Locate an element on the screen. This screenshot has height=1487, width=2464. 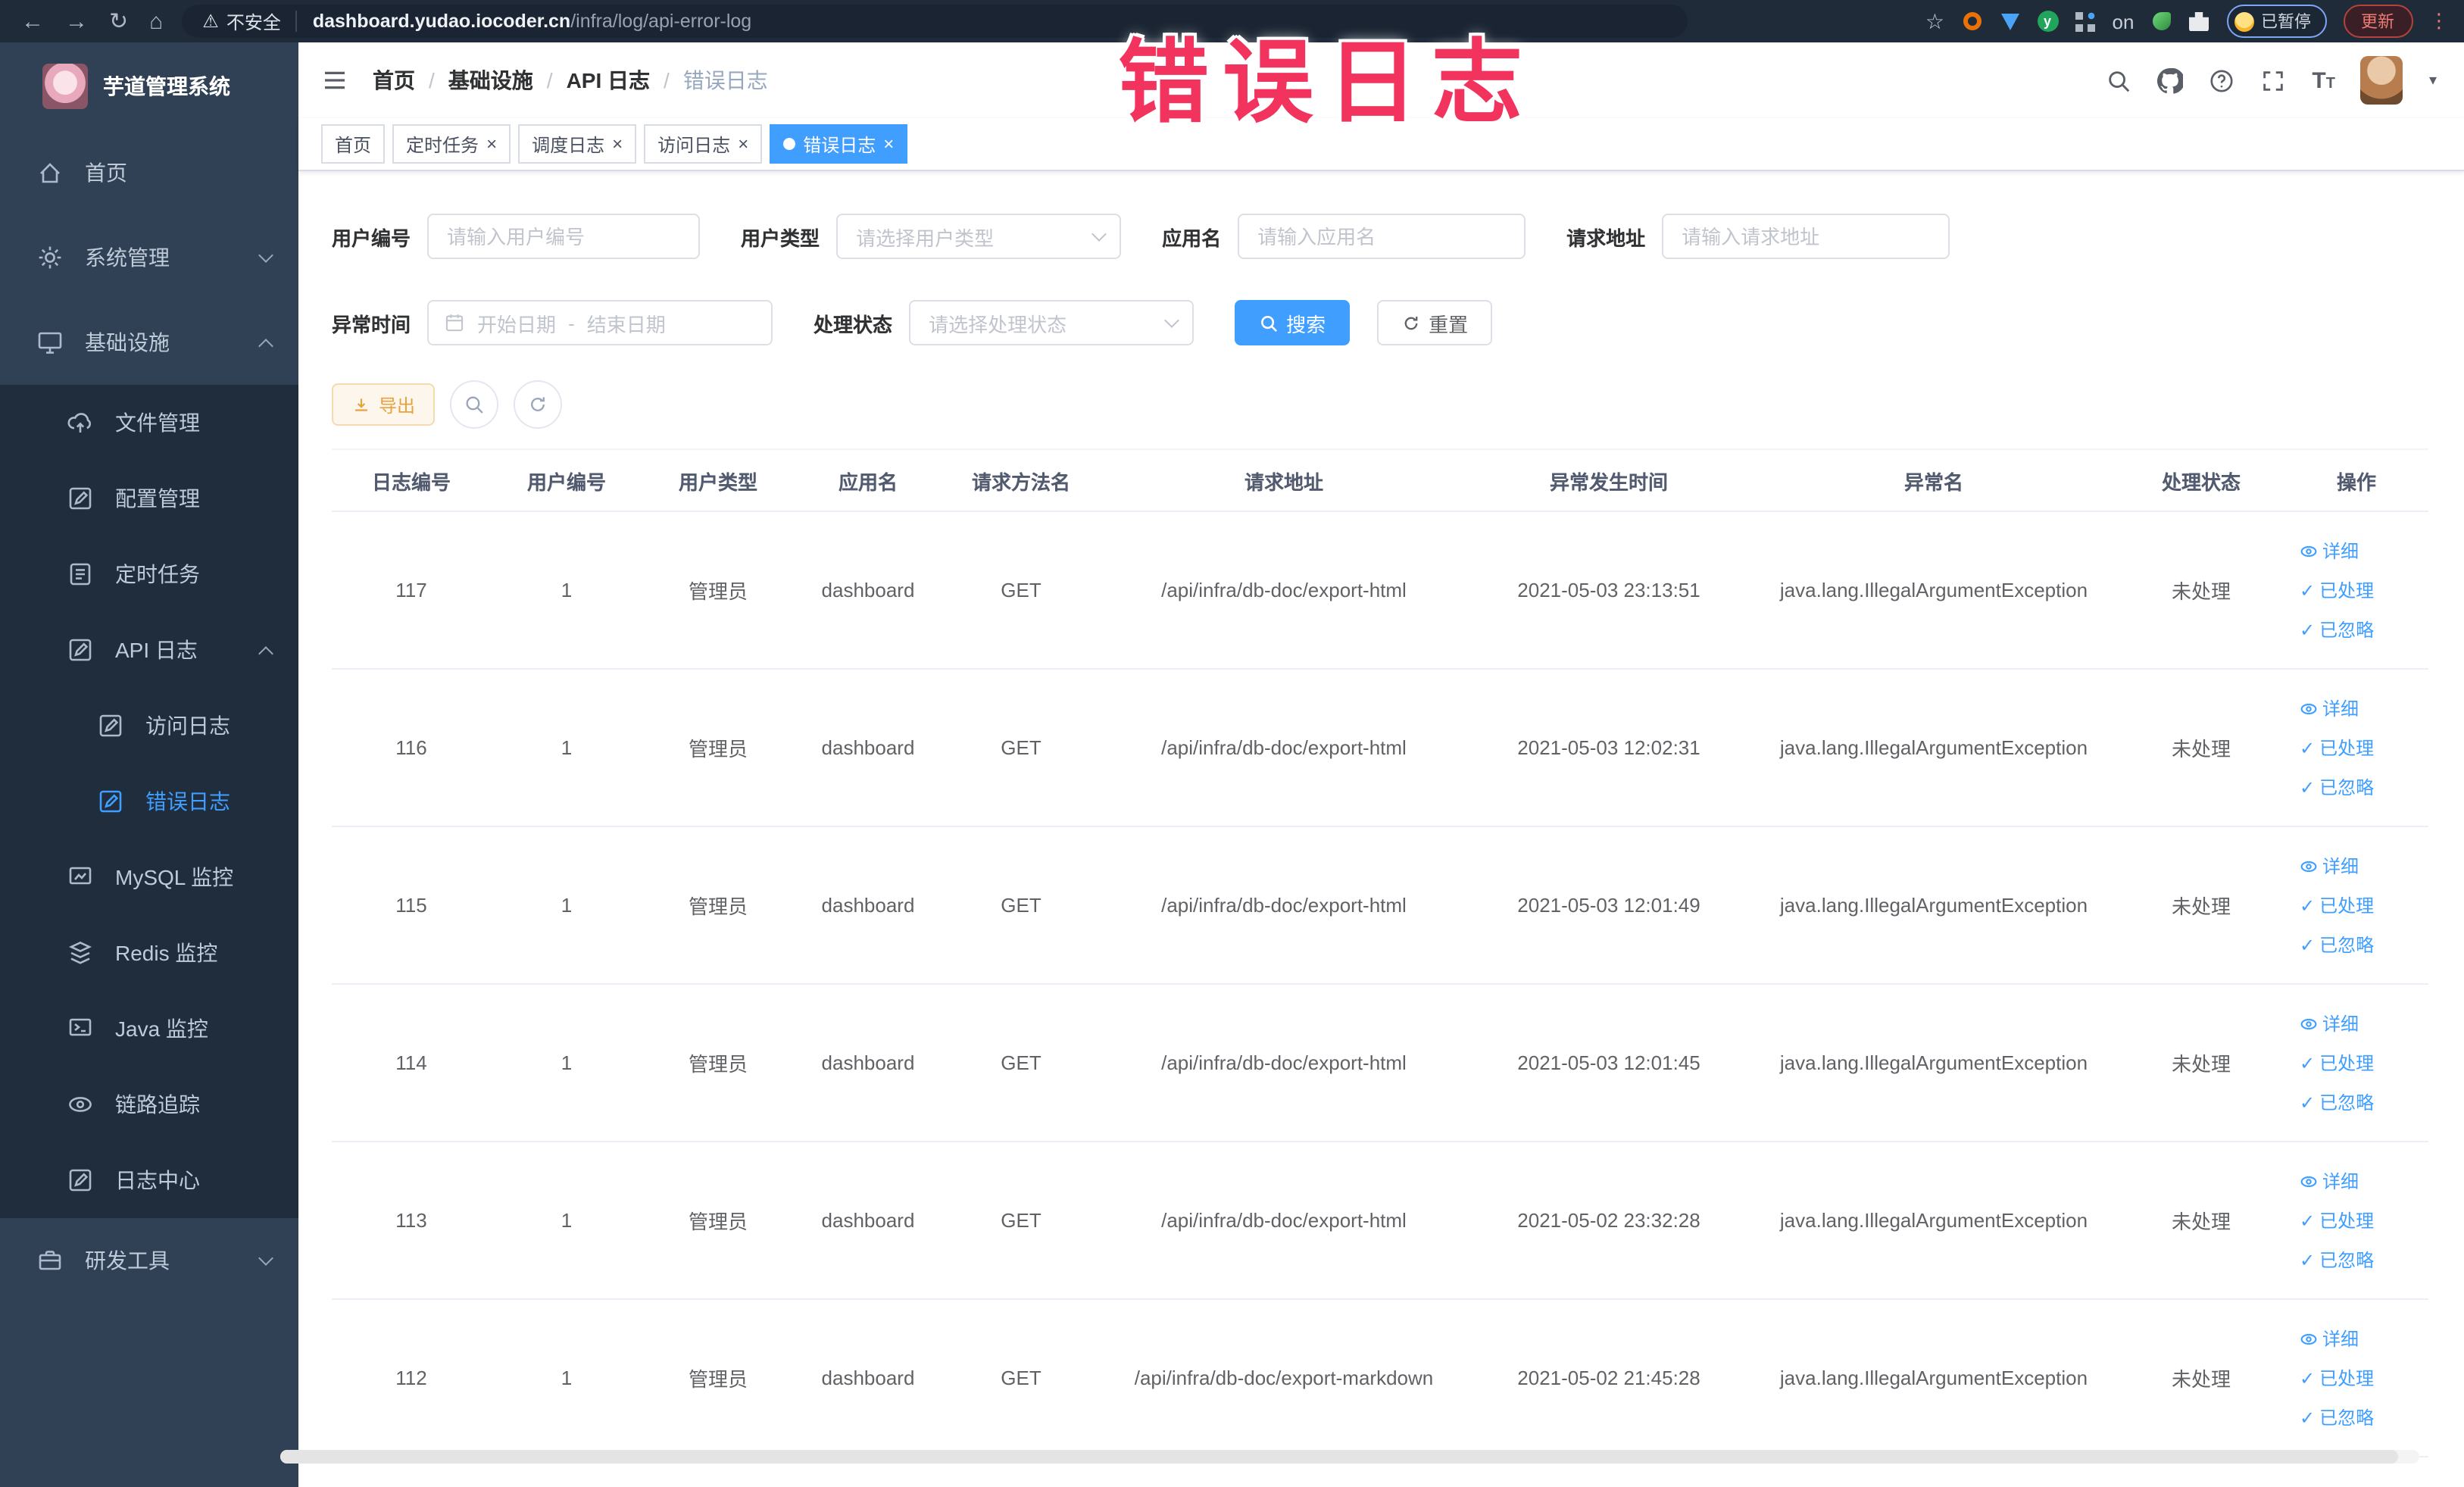
sidebar-item-mysql-monitor: MySQL 监控 is located at coordinates (149, 877).